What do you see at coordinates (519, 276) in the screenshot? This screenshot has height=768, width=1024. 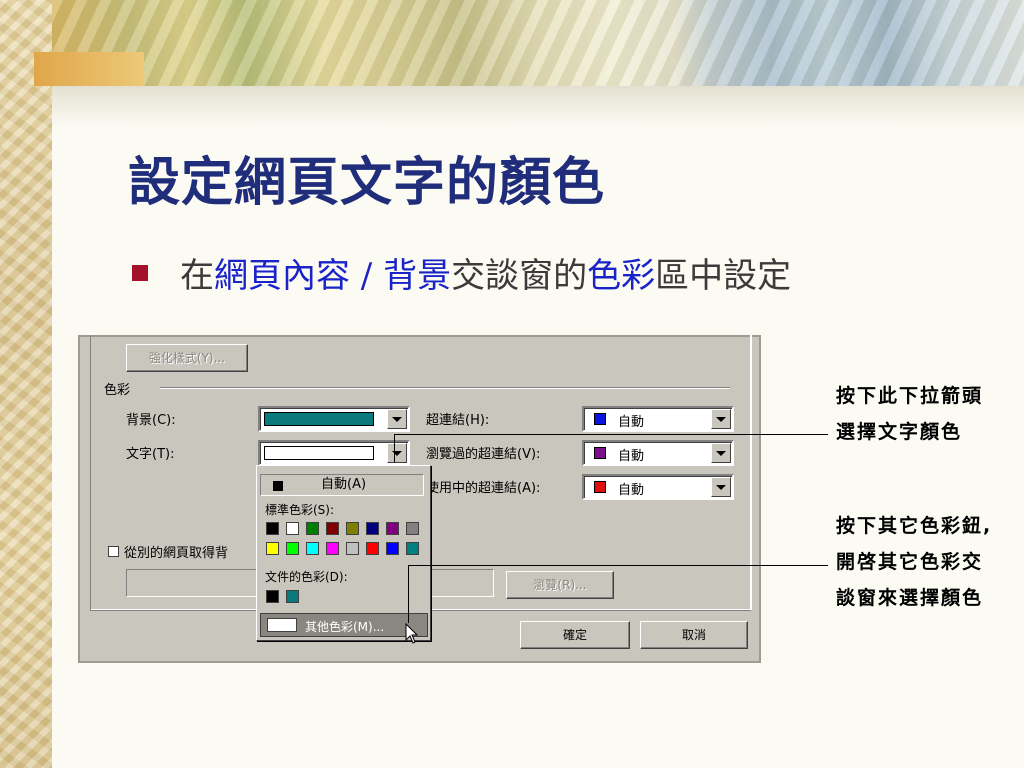 I see `bullet-text-part: 交談窗的` at bounding box center [519, 276].